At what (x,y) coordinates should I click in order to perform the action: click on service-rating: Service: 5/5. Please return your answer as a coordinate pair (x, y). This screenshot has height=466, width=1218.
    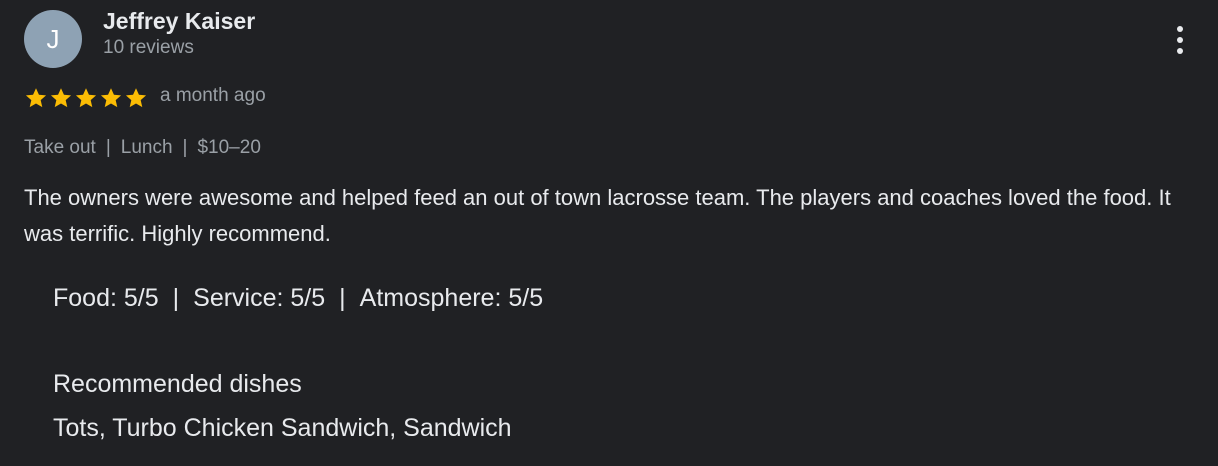
    Looking at the image, I should click on (259, 298).